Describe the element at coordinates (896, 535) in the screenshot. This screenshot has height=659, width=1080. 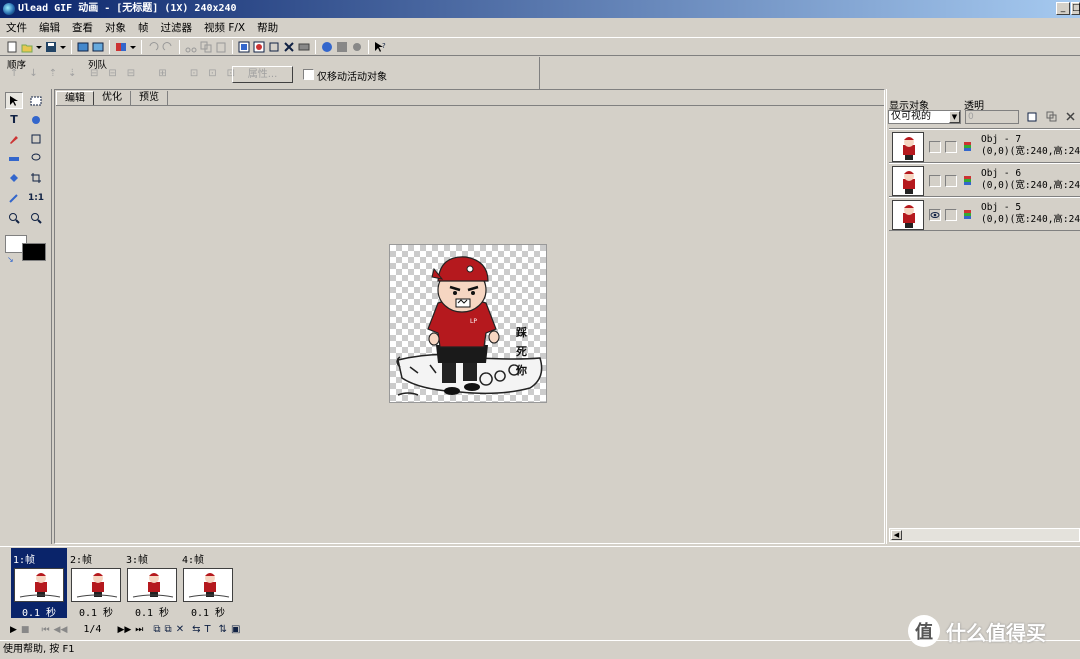
I see `scroll-left-icon: ◀` at that location.